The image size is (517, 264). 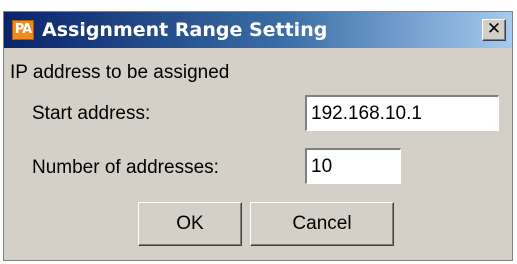 I want to click on close-icon: ✕, so click(x=494, y=29).